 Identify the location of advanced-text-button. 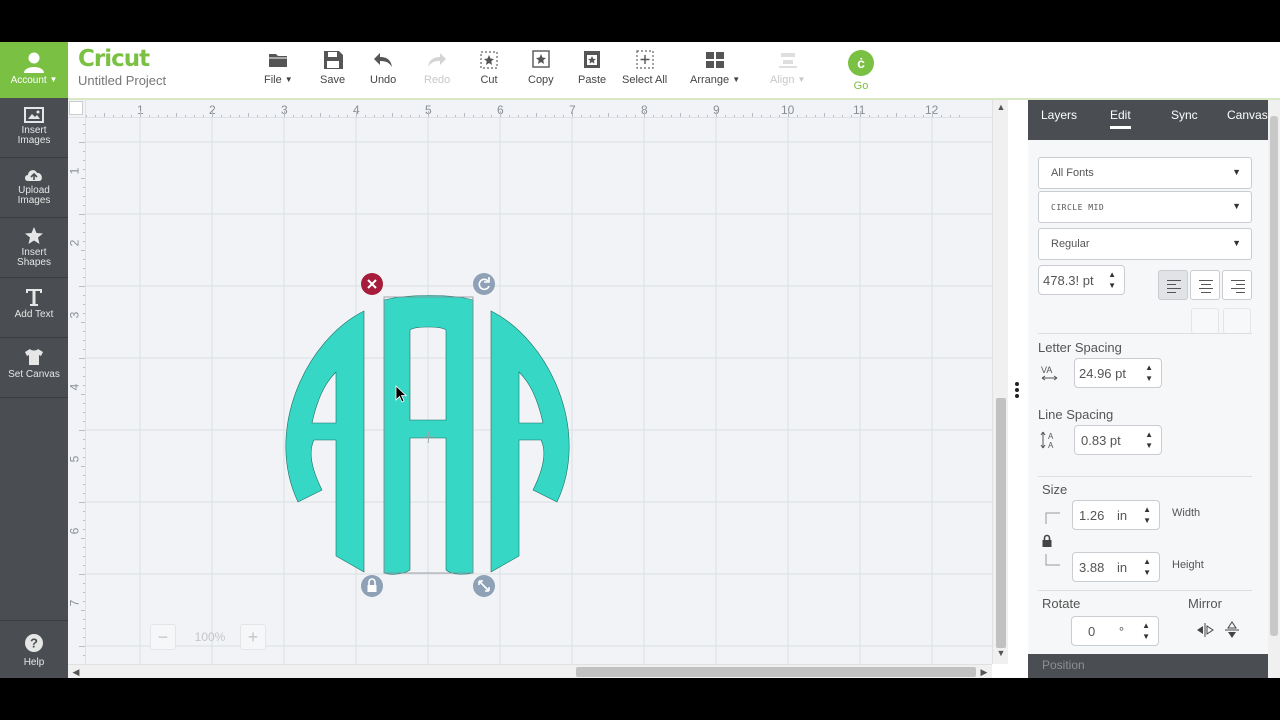
(1237, 321).